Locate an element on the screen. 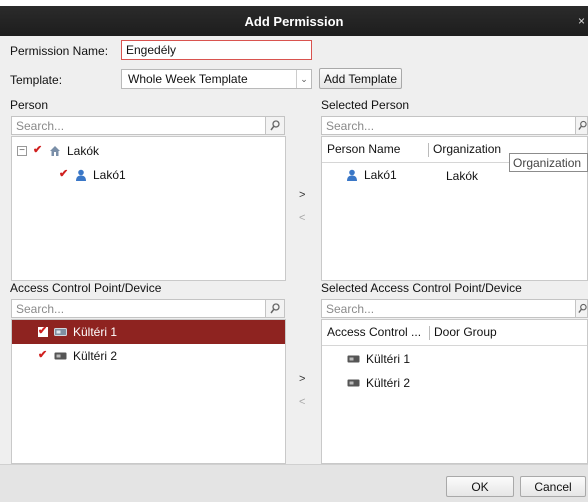 The height and width of the screenshot is (502, 588). cell-organization: Lakók is located at coordinates (462, 176).